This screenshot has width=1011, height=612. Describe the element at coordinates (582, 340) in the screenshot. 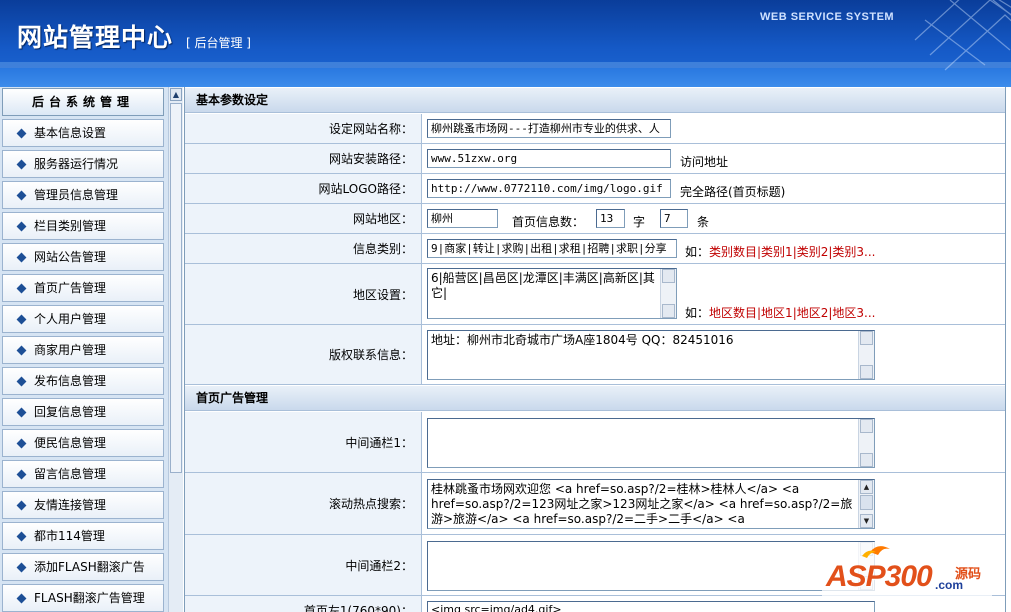

I see `copyright-text: 地址：柳州市北奇城市广场A座1804号 QQ：82451016` at that location.